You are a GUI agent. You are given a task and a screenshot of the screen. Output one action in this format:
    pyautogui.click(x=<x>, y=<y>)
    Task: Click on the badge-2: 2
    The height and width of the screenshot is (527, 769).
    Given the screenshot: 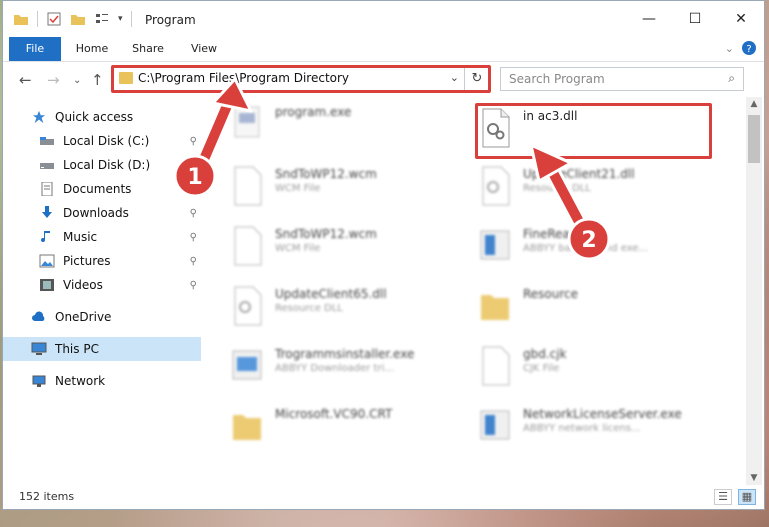 What is the action you would take?
    pyautogui.click(x=589, y=239)
    